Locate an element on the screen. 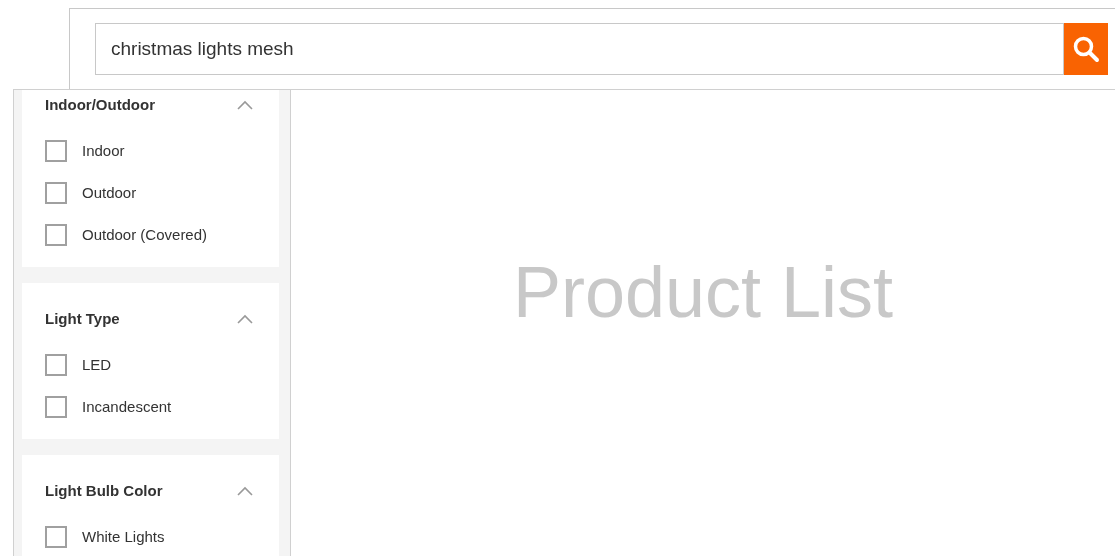  search-button is located at coordinates (1086, 49).